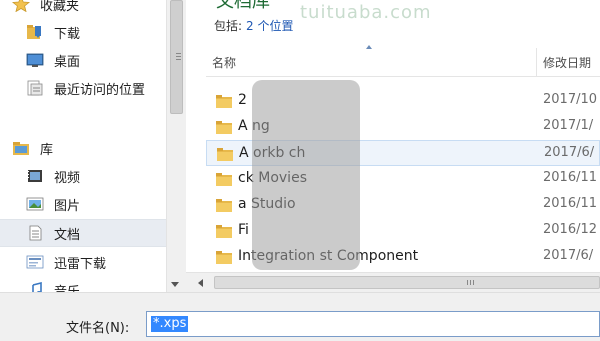  What do you see at coordinates (100, 90) in the screenshot?
I see `nav-item-label: 最近访问的位置` at bounding box center [100, 90].